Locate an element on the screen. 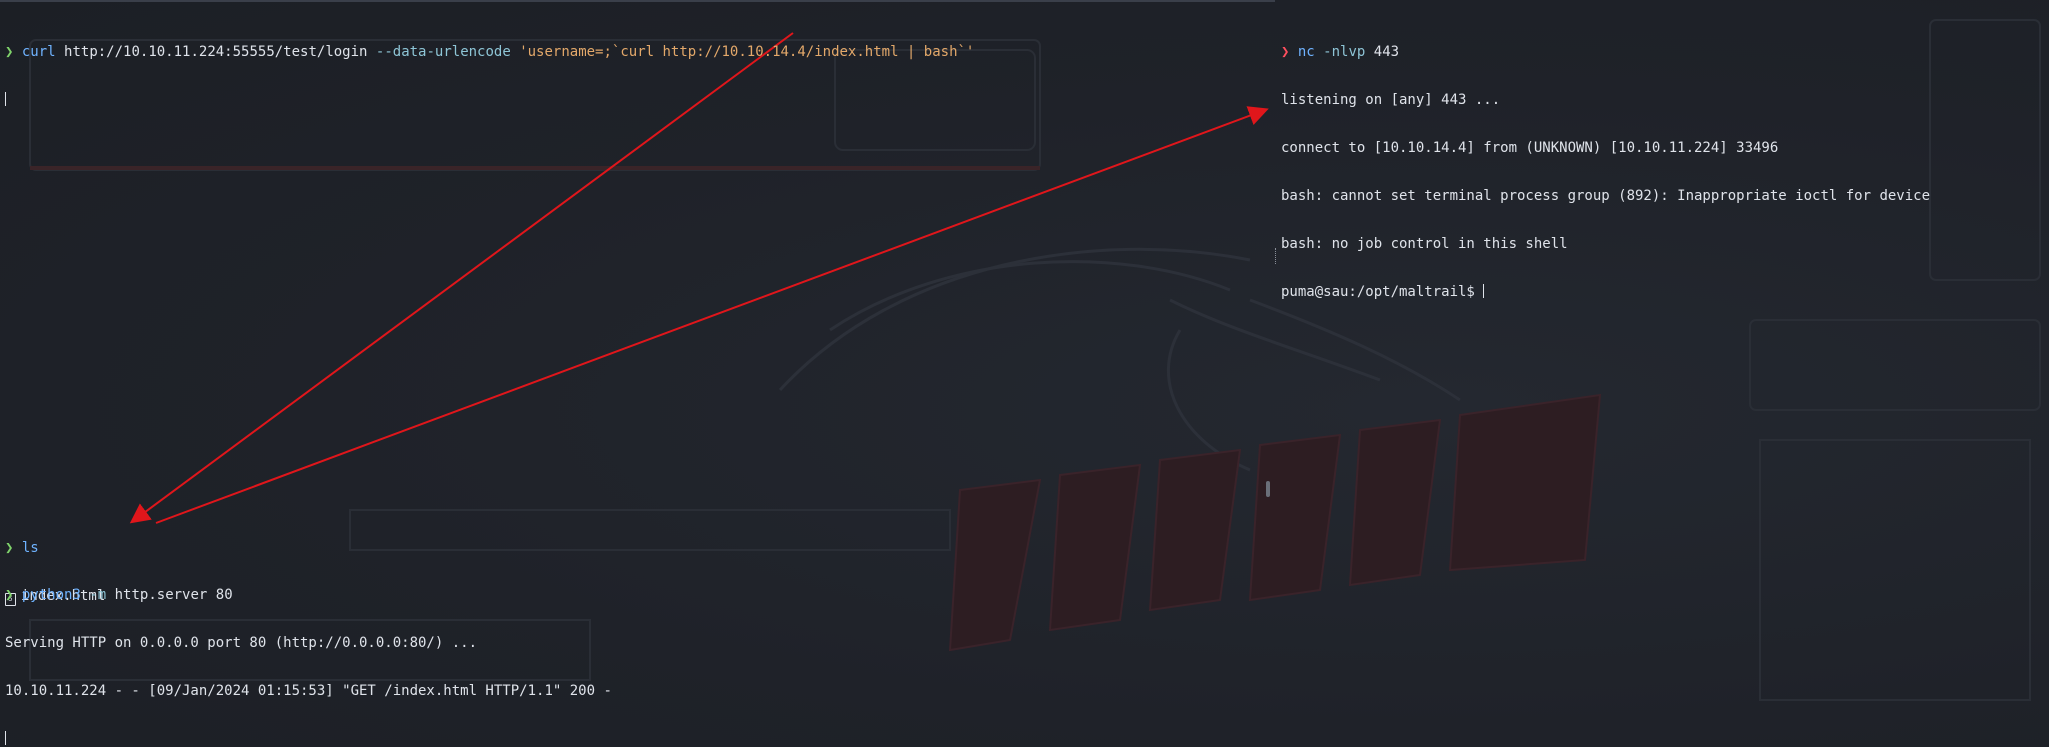  command-name: nc is located at coordinates (1306, 52).